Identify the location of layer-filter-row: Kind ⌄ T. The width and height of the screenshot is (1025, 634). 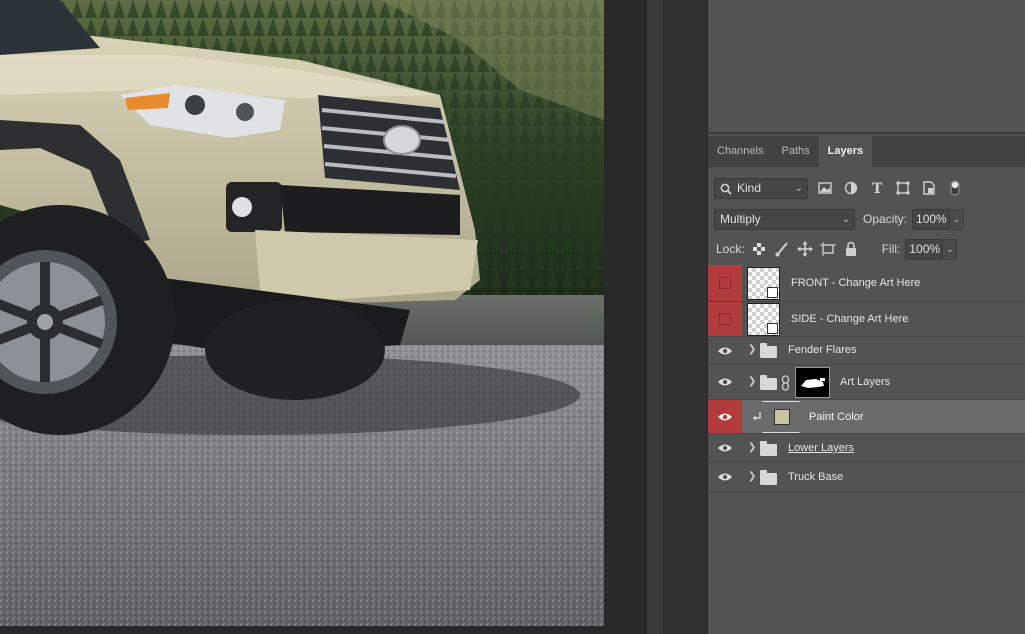
(866, 188).